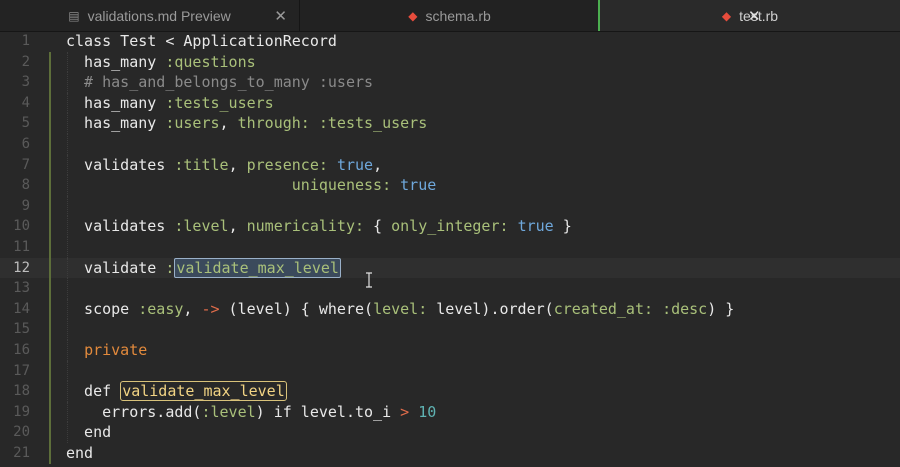  What do you see at coordinates (450, 103) in the screenshot?
I see `code-line: 4 has_many :tests_users` at bounding box center [450, 103].